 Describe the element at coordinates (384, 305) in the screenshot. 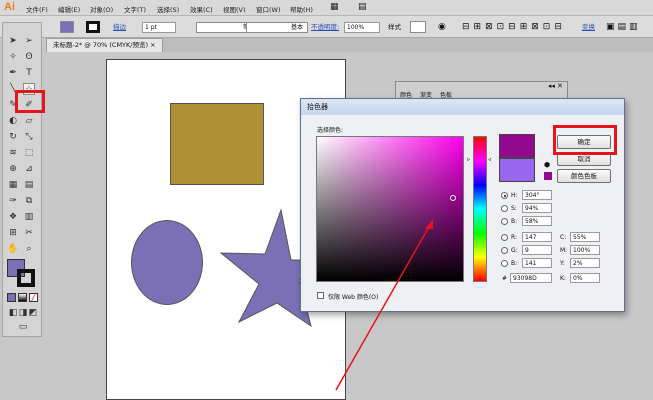

I see `annotation-arrow` at that location.